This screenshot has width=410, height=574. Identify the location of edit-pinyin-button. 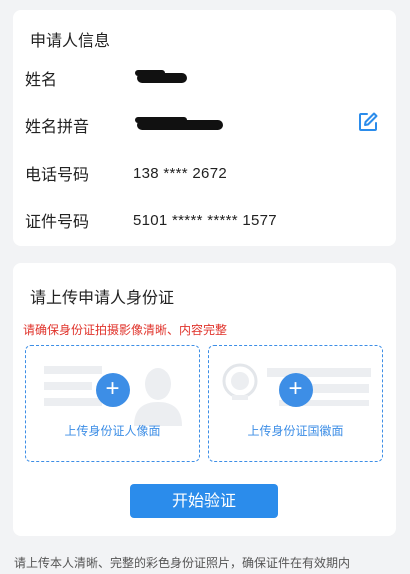
(368, 122).